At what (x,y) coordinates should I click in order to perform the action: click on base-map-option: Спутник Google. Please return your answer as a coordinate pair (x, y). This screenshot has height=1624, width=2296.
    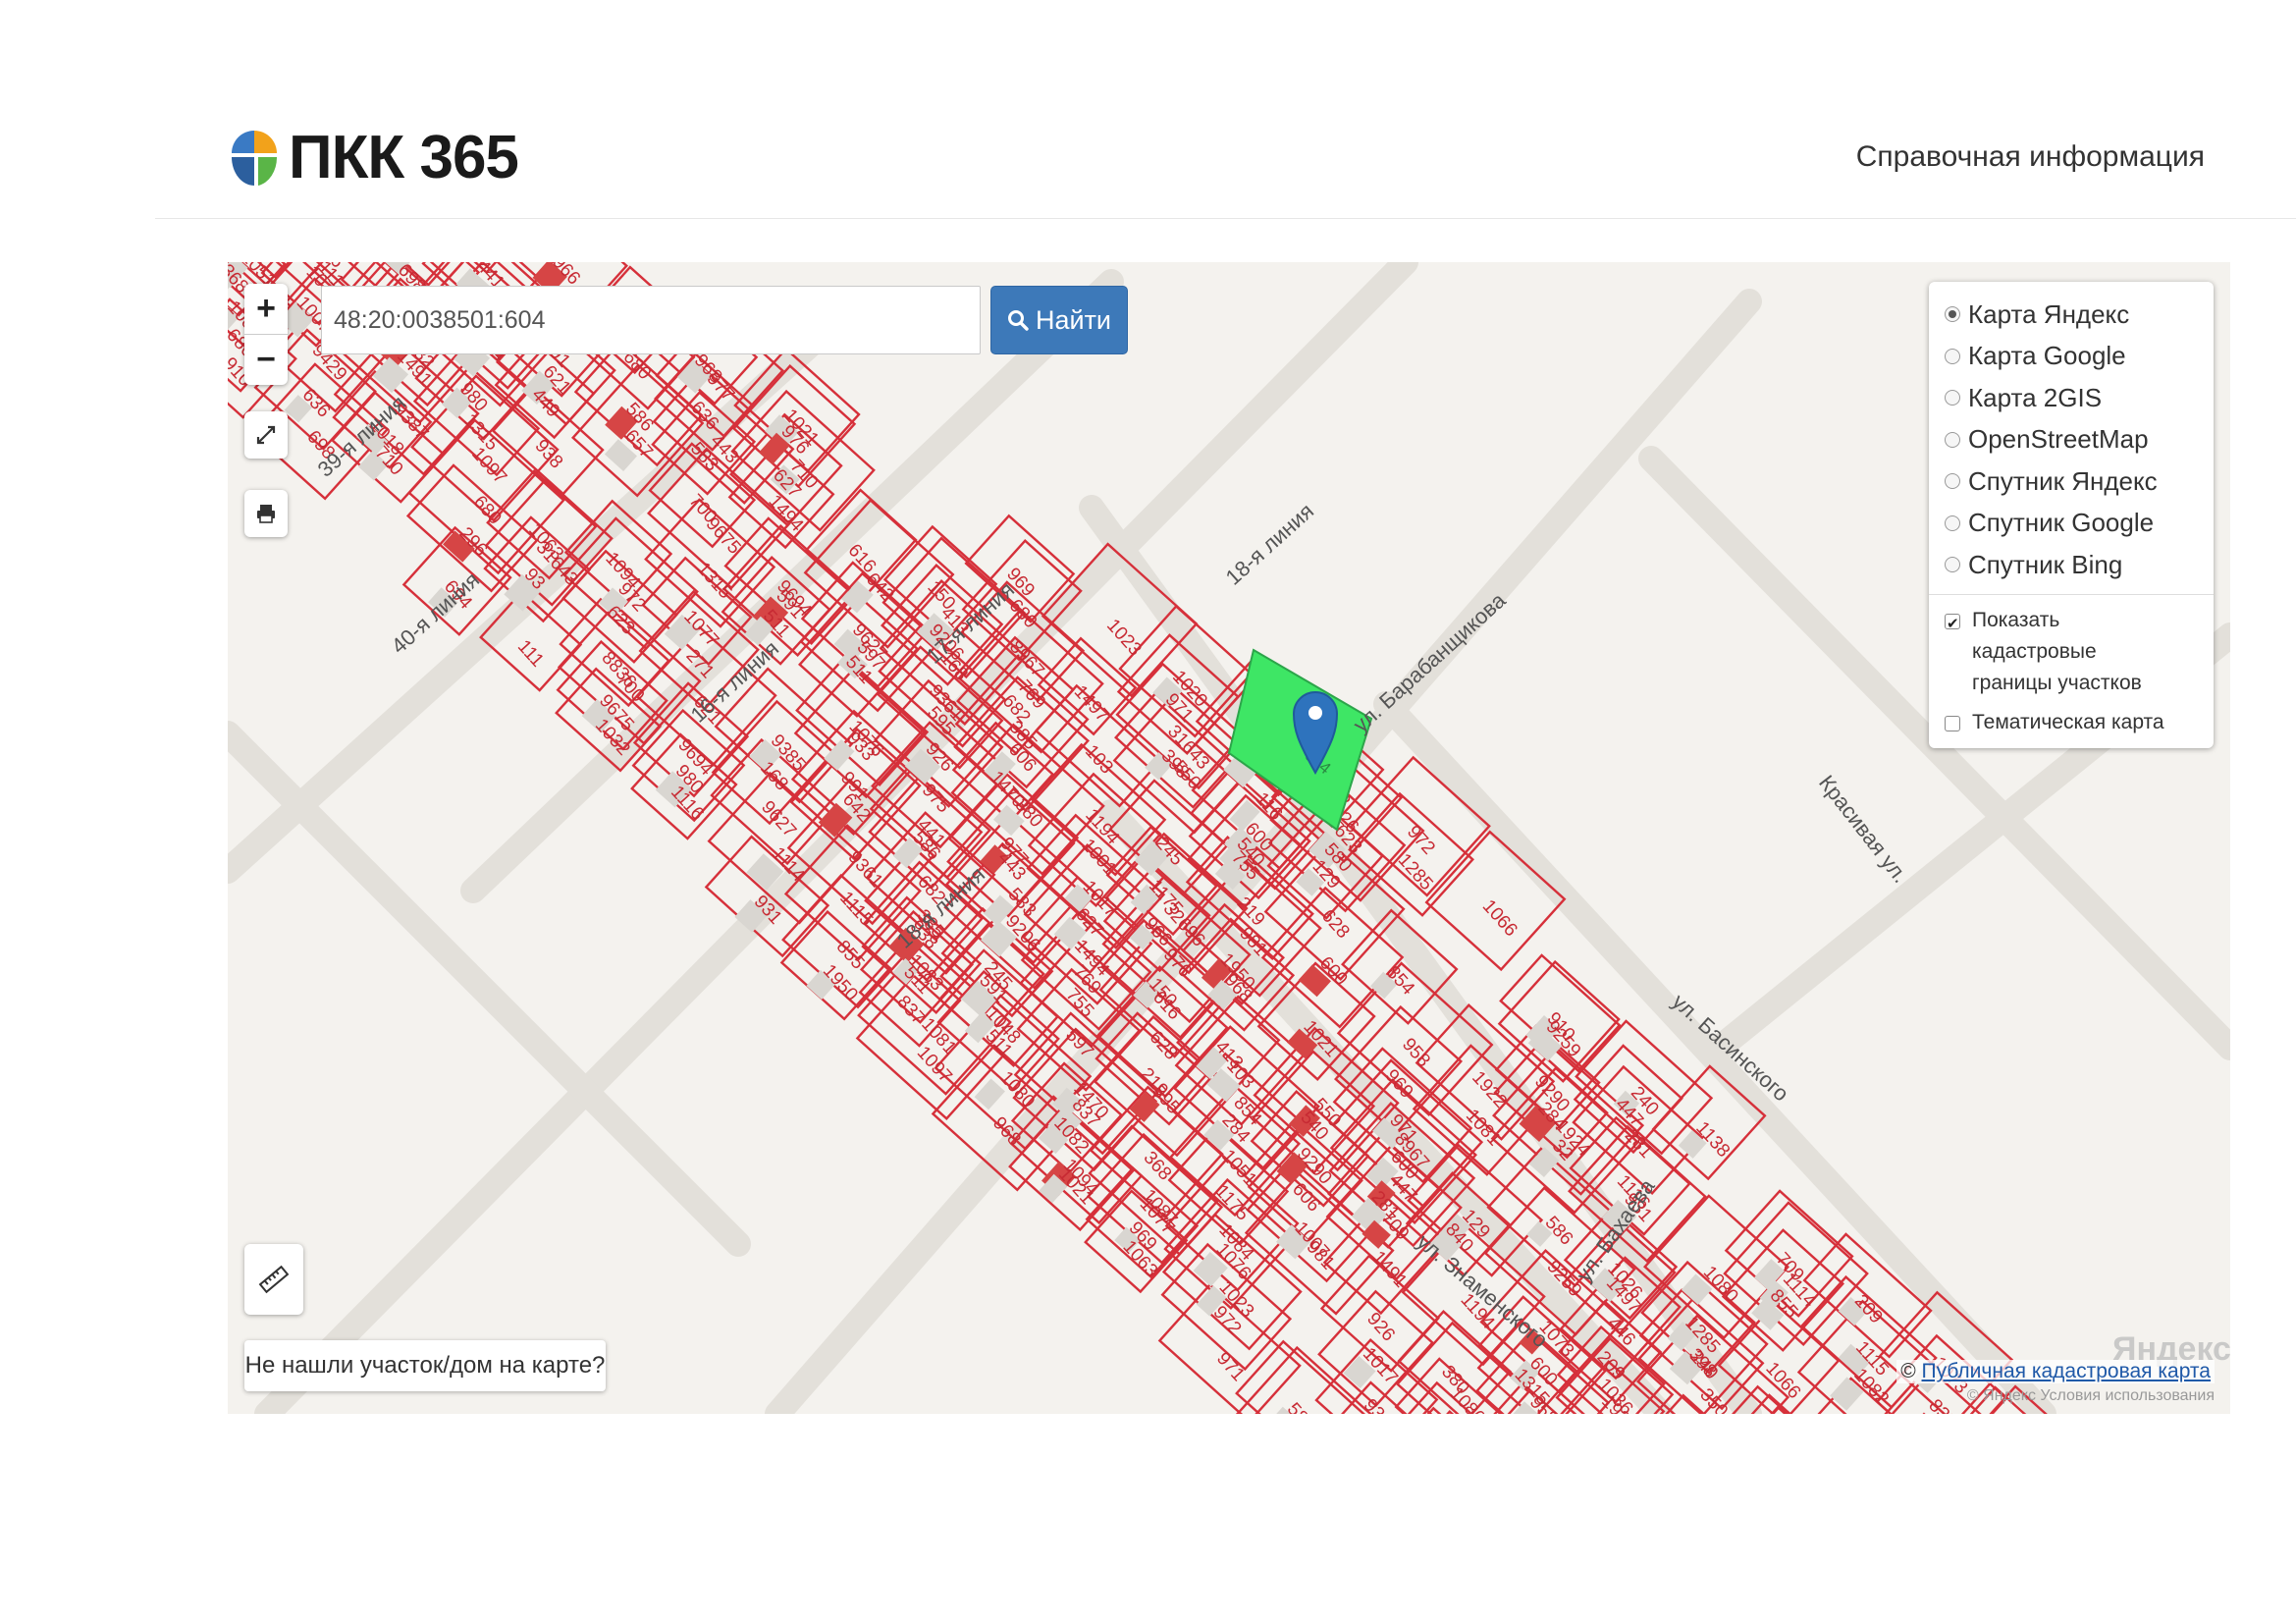
    Looking at the image, I should click on (2072, 524).